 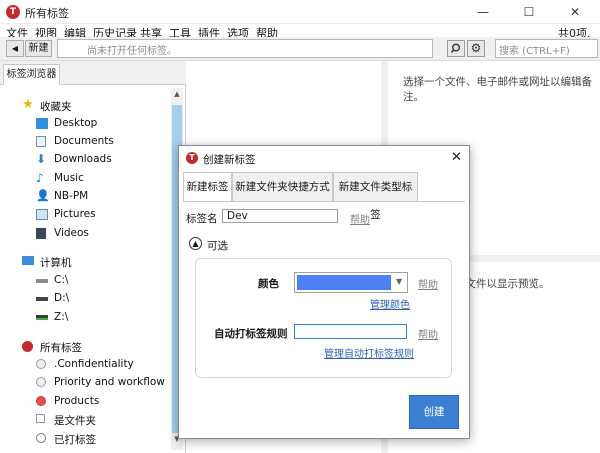 I want to click on tree-computer: 计算机, so click(x=97, y=262).